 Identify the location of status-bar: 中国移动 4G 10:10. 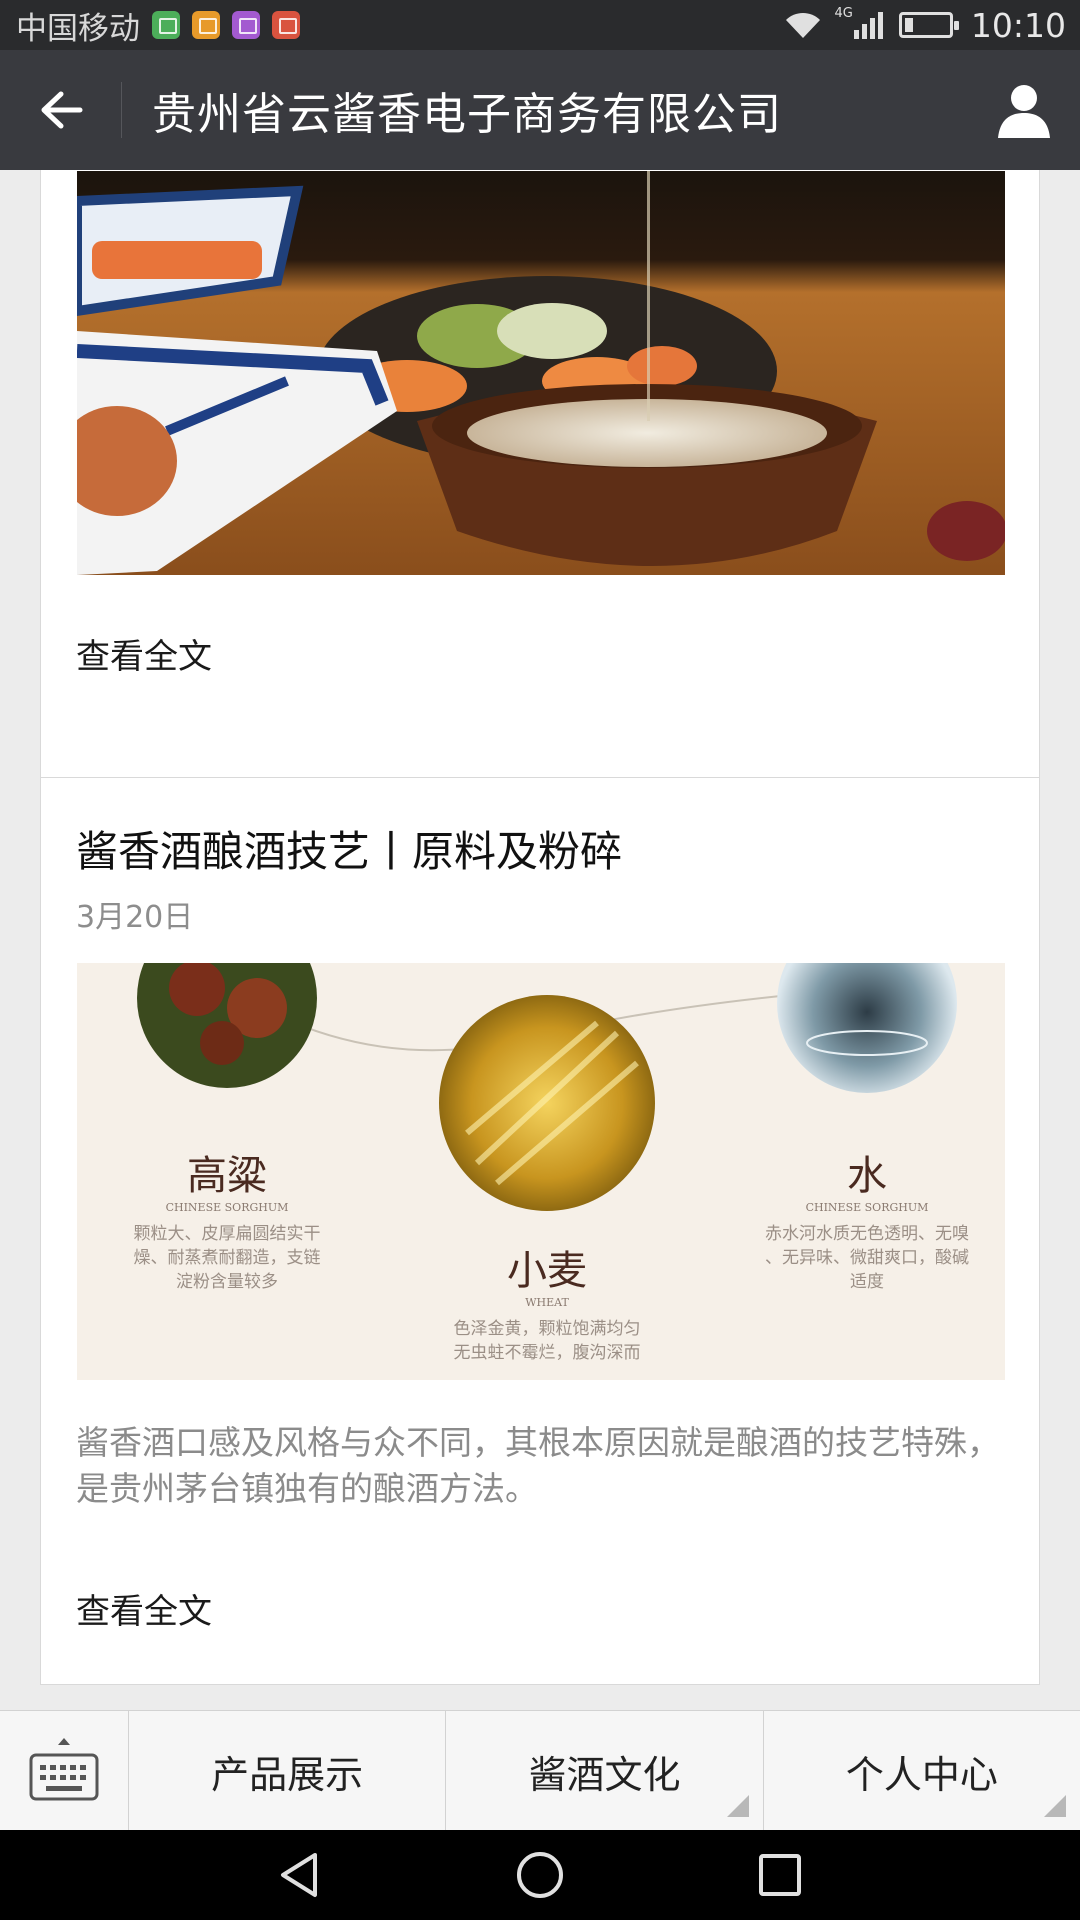
(540, 25).